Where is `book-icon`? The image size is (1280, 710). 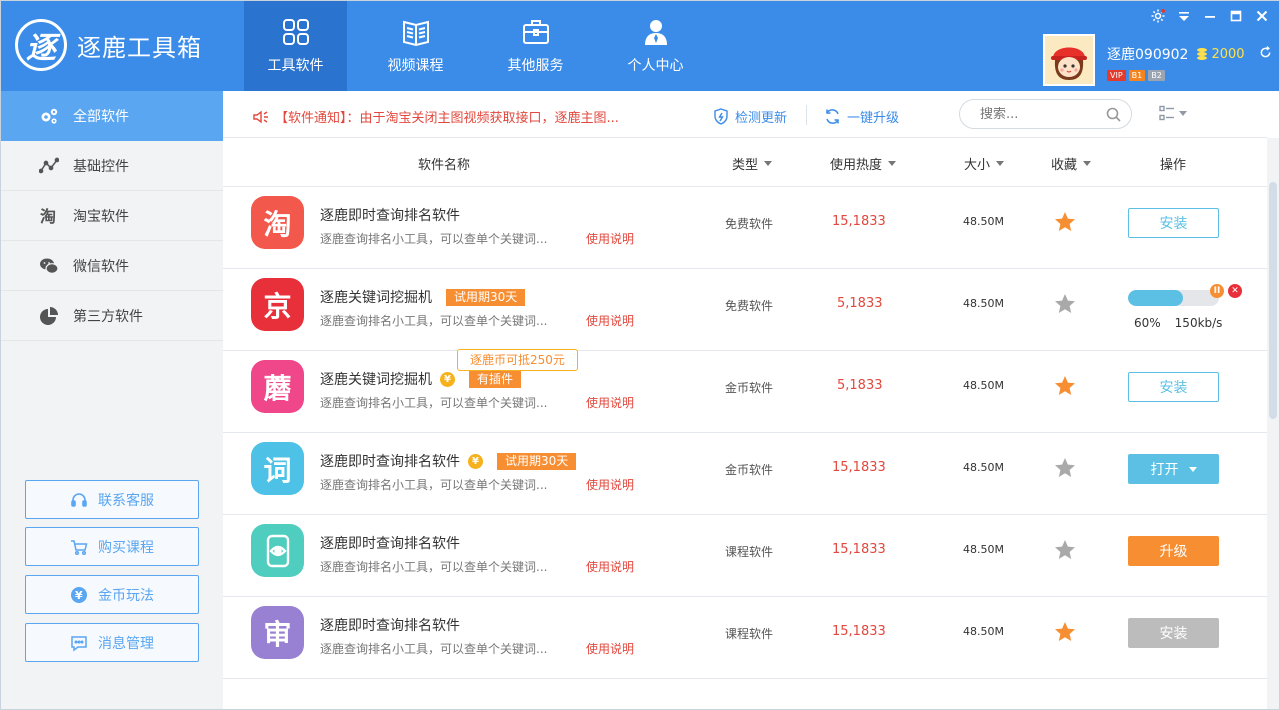
book-icon is located at coordinates (415, 33).